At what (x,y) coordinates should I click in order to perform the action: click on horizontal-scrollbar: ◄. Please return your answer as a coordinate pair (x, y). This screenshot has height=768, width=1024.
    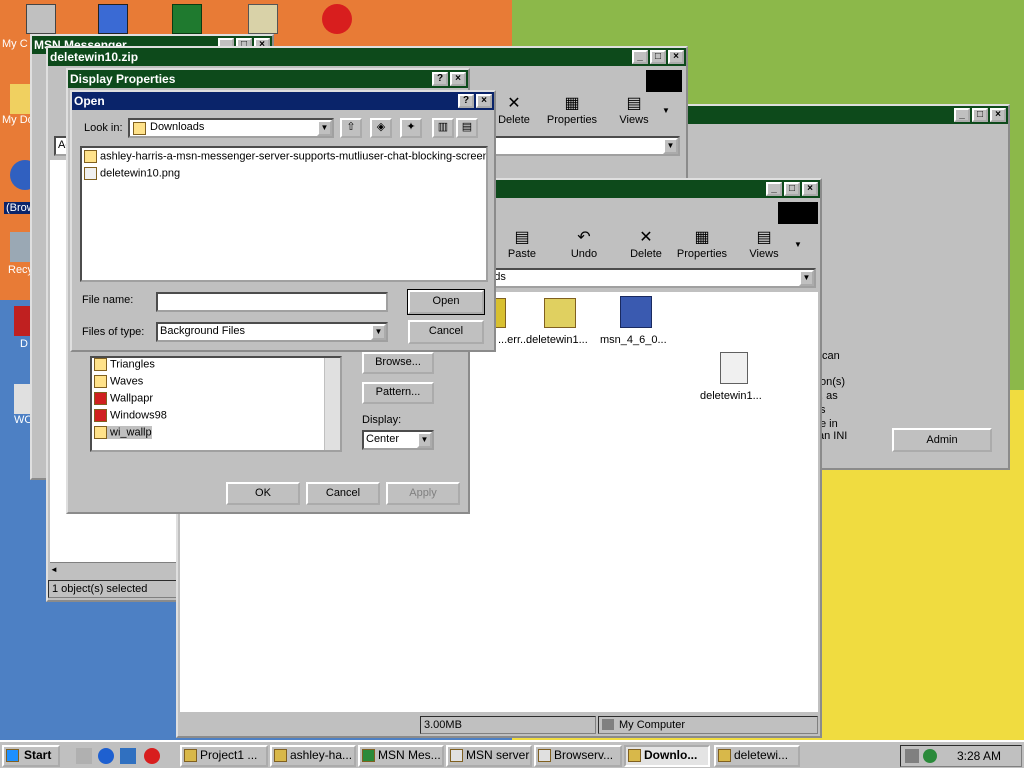
    Looking at the image, I should click on (115, 569).